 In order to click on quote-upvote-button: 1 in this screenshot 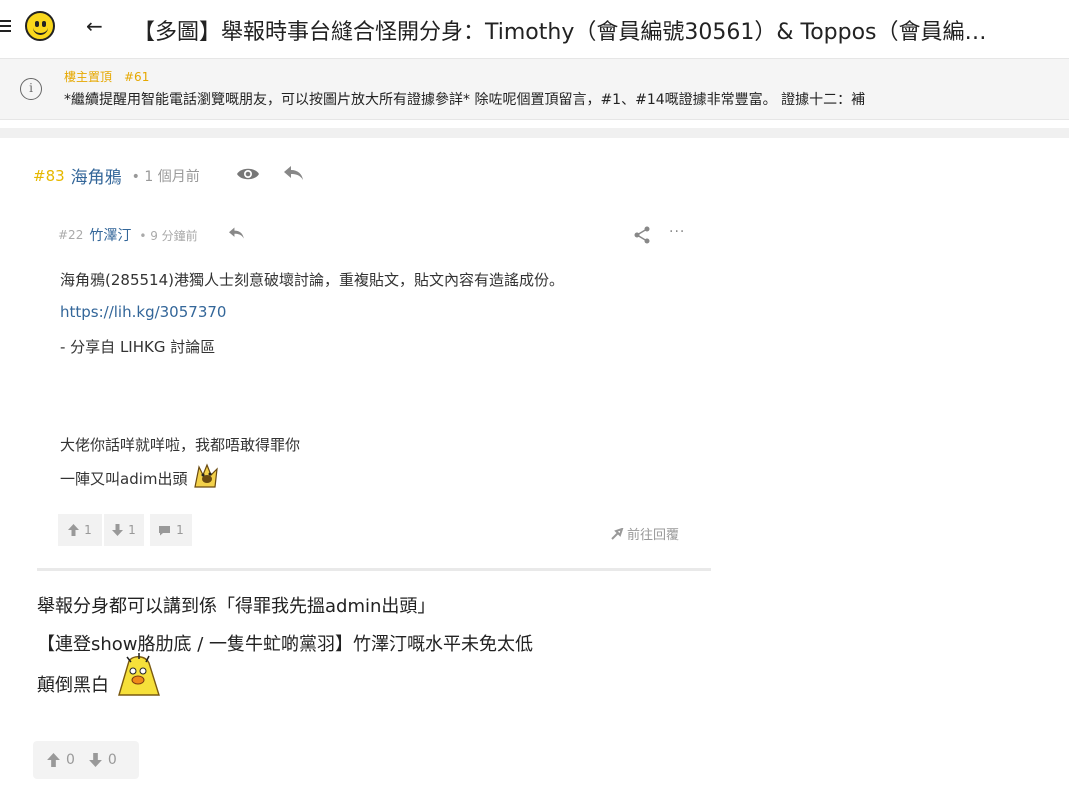, I will do `click(80, 530)`.